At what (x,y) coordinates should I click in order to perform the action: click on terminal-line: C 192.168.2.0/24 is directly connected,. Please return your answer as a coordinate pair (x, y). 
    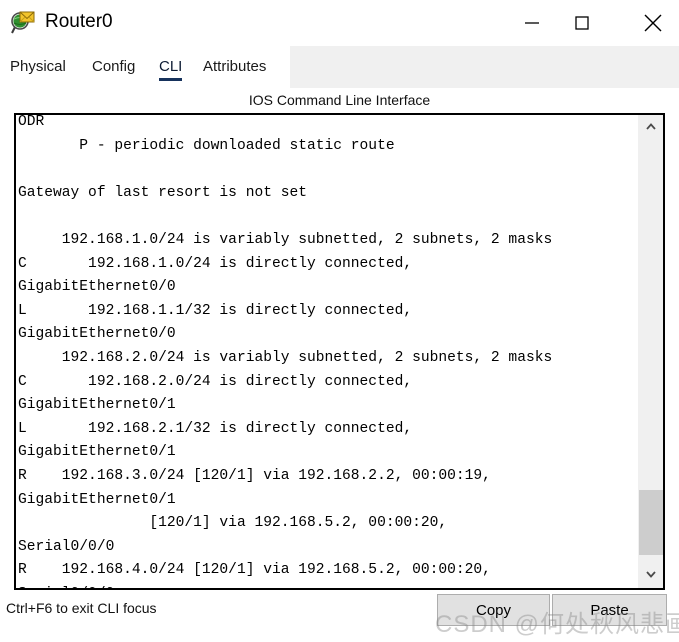
    Looking at the image, I should click on (215, 381).